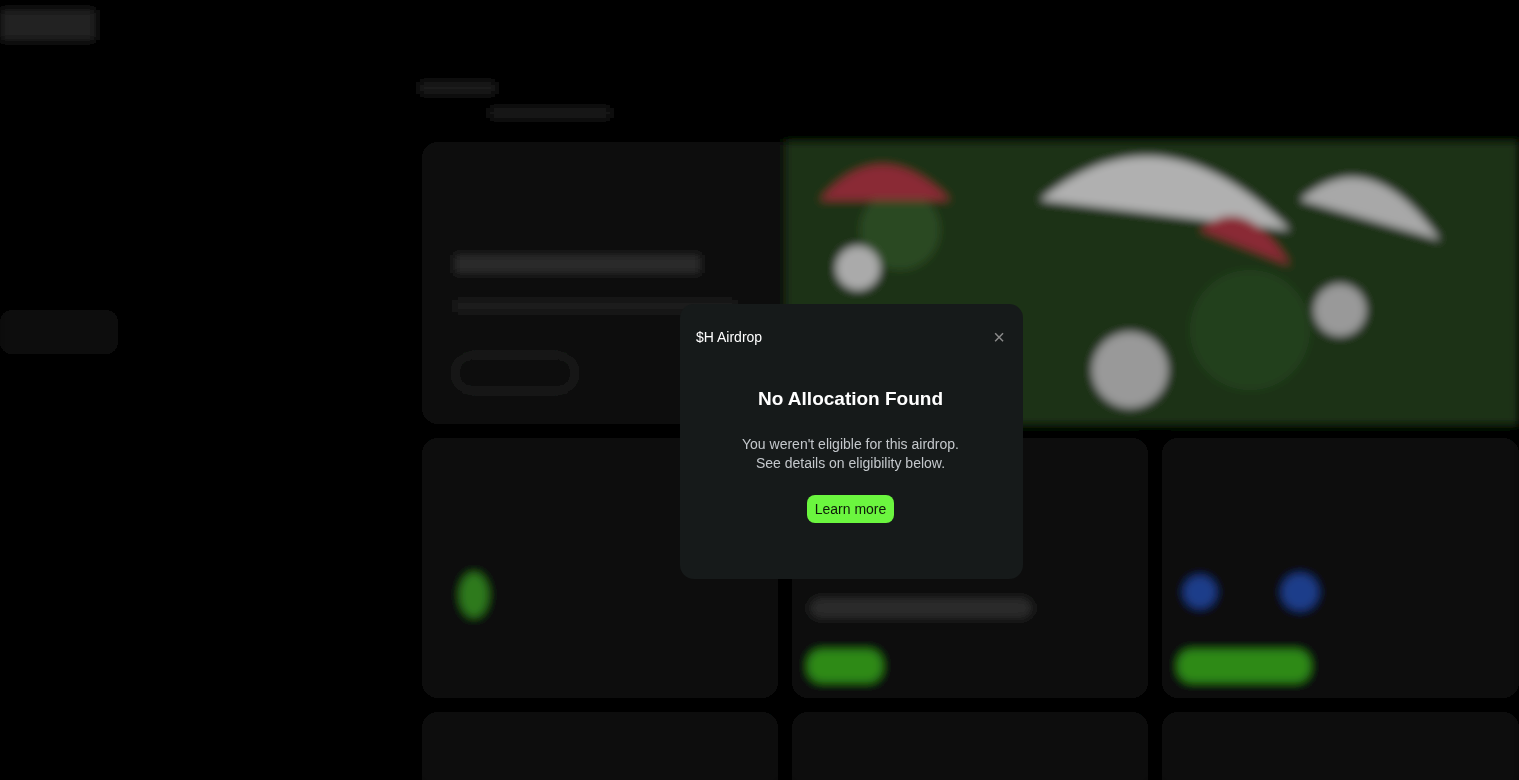 Image resolution: width=1519 pixels, height=780 pixels. I want to click on dialog-title: $H Airdrop, so click(729, 337).